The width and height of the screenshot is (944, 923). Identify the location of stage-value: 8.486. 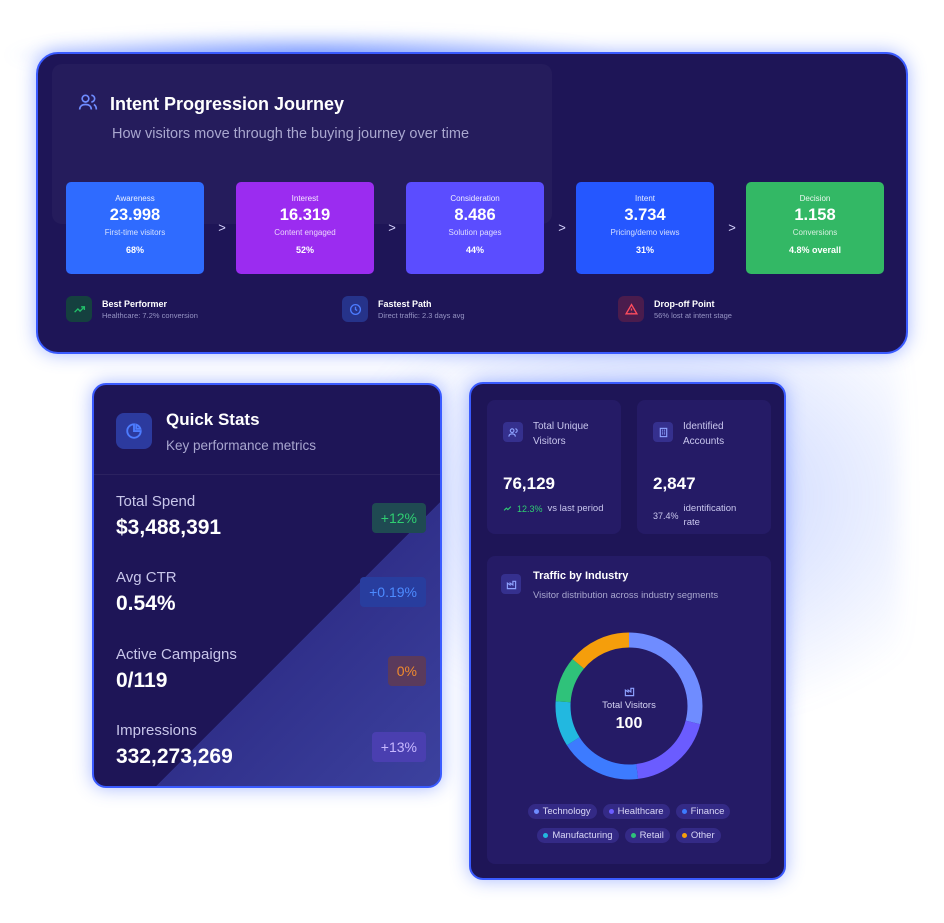
(475, 215).